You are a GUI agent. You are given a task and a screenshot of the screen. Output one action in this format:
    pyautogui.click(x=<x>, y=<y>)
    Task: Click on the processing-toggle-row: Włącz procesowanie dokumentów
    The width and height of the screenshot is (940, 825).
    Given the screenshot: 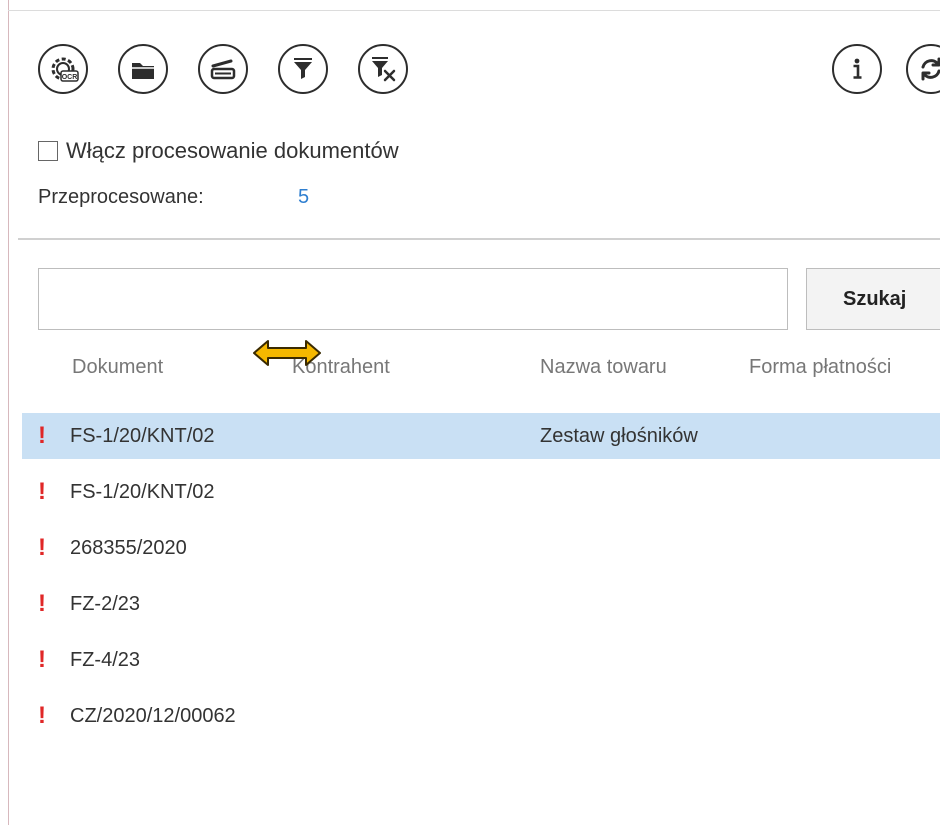 What is the action you would take?
    pyautogui.click(x=218, y=151)
    